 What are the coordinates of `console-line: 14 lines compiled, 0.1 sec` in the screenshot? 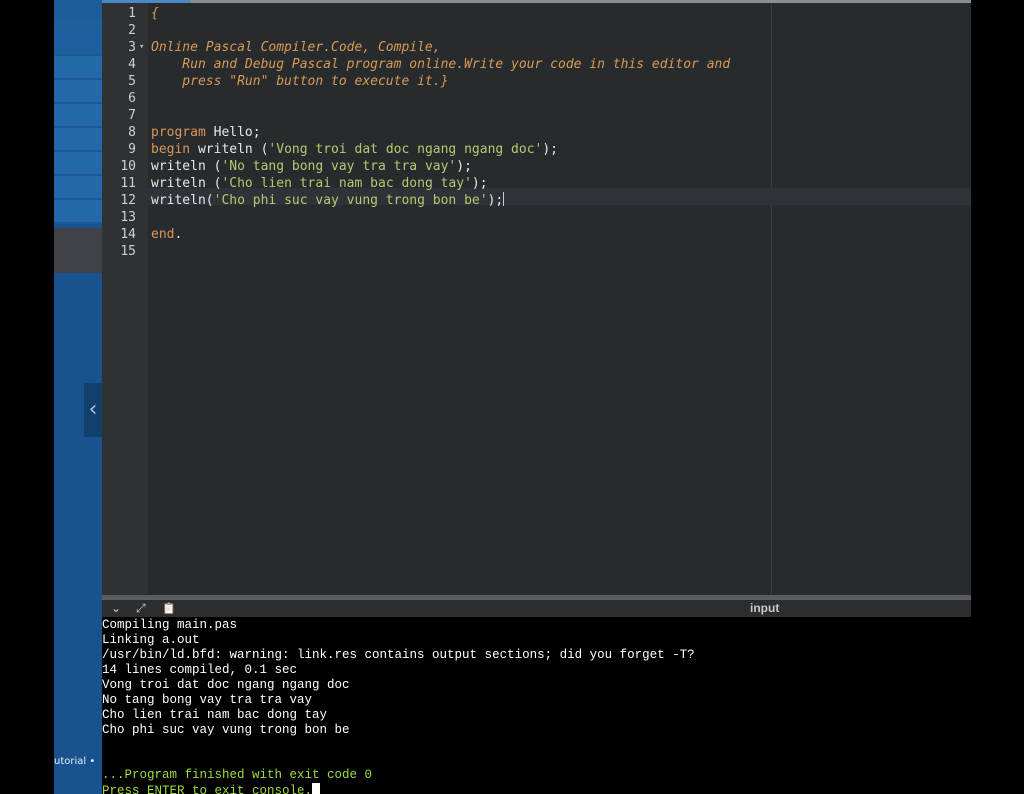 It's located at (200, 670).